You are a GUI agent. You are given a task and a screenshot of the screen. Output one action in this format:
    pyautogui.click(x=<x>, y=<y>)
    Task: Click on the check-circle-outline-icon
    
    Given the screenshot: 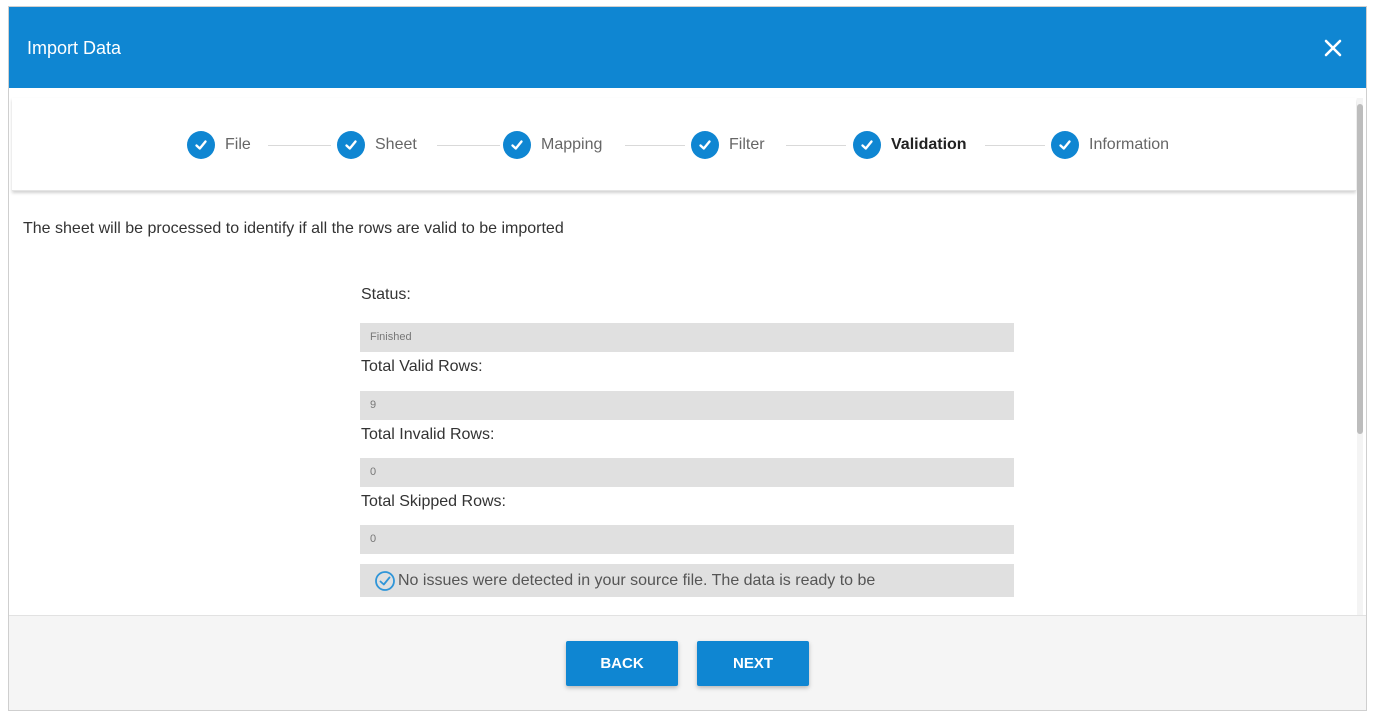 What is the action you would take?
    pyautogui.click(x=385, y=581)
    